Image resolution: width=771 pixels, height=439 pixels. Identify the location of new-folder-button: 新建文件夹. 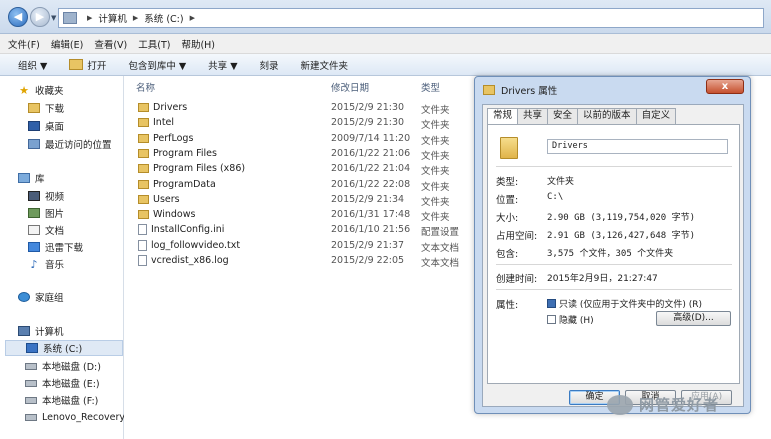
(325, 65).